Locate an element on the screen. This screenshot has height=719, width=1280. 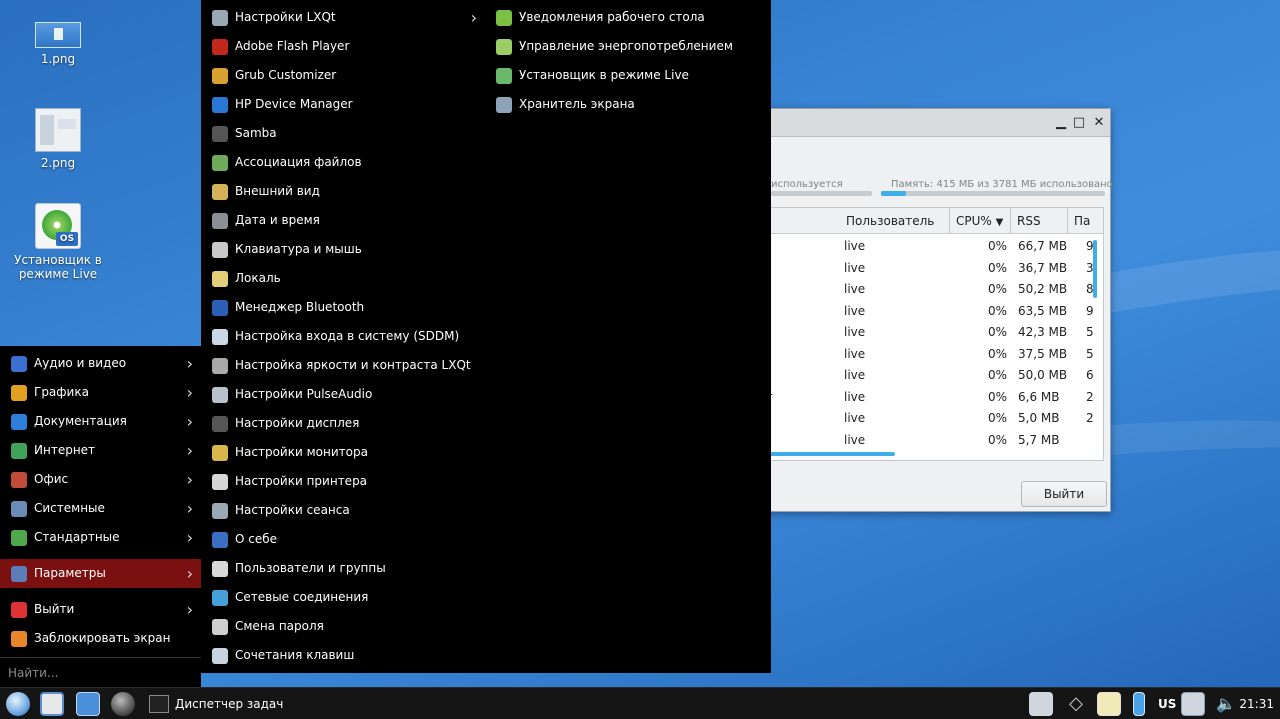
column-cpu: CPU% ▼ is located at coordinates (980, 221).